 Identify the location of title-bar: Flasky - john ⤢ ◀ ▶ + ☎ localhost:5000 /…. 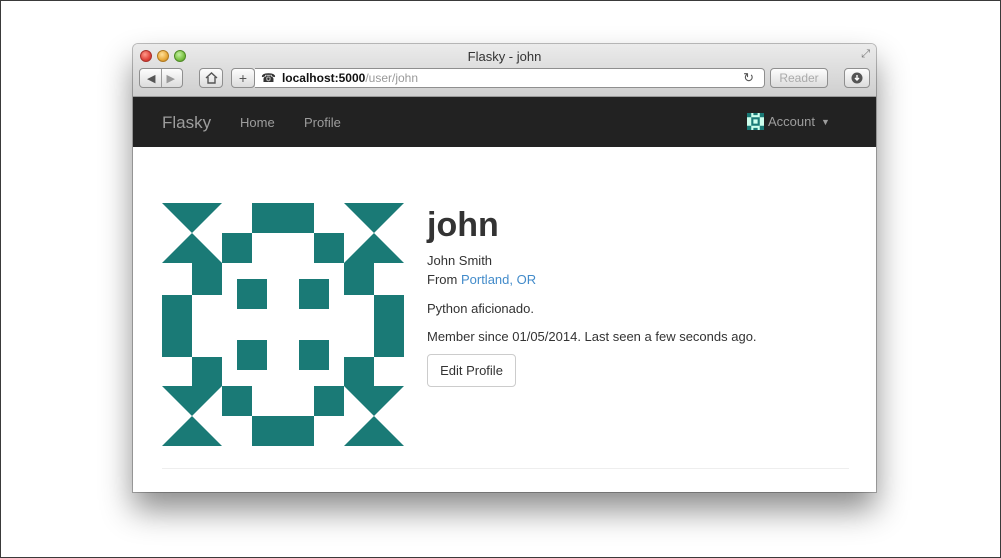
(504, 70).